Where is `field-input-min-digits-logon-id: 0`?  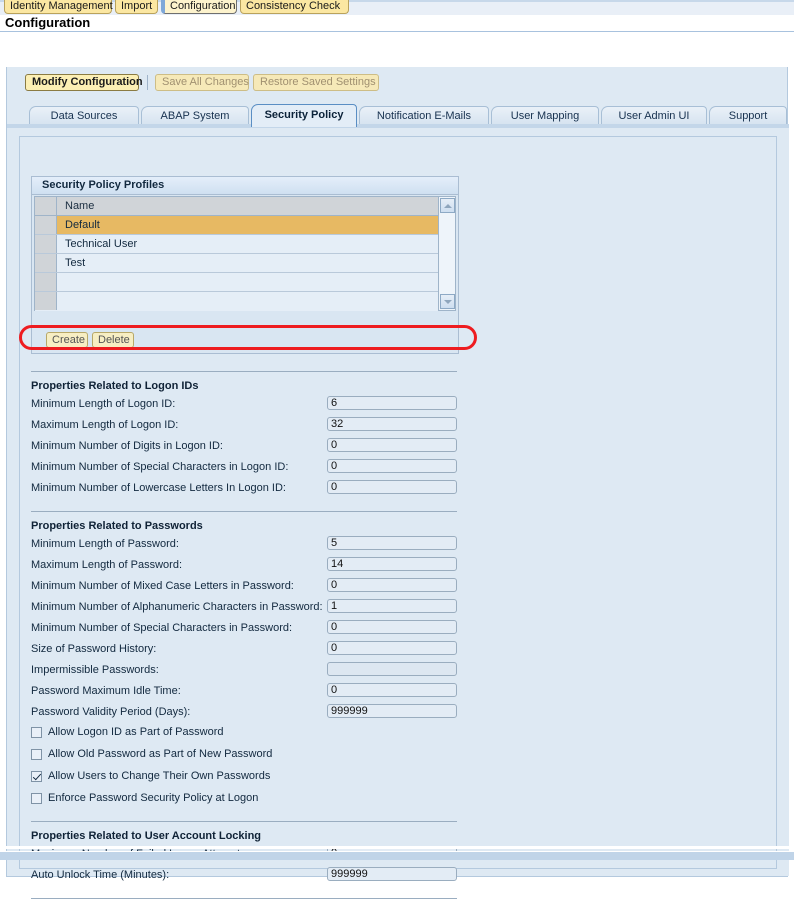 field-input-min-digits-logon-id: 0 is located at coordinates (392, 445).